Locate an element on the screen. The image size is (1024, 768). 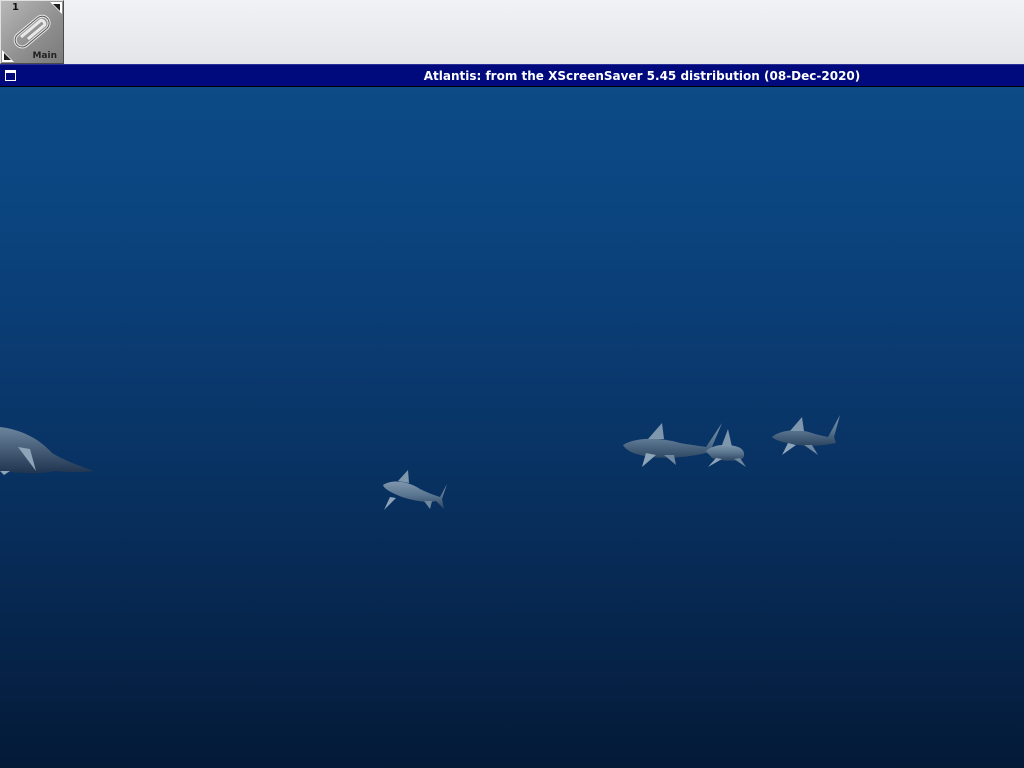
workspace-clip: 1 Main is located at coordinates (32, 32).